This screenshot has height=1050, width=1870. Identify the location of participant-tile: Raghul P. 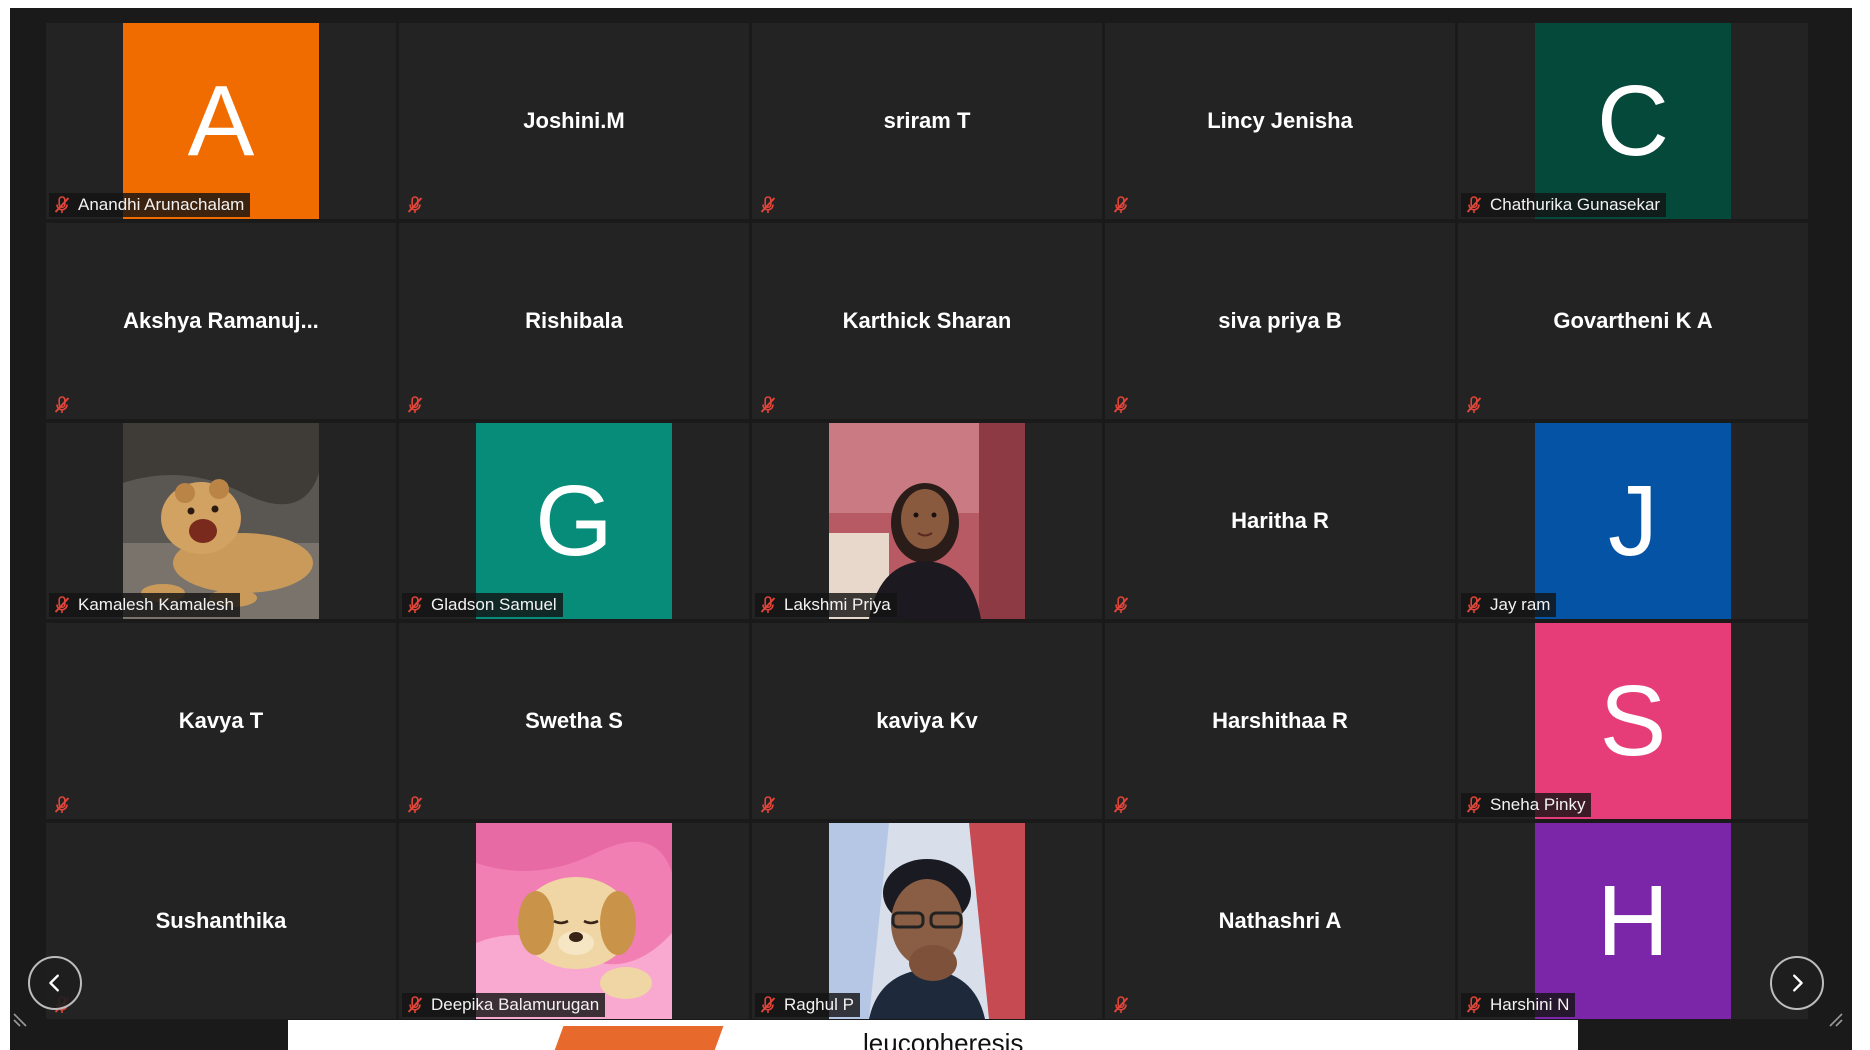
(927, 921).